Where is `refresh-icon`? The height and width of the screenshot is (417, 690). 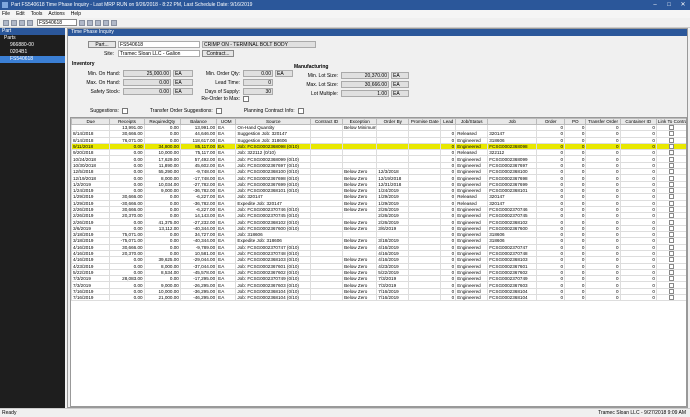 refresh-icon is located at coordinates (30, 22).